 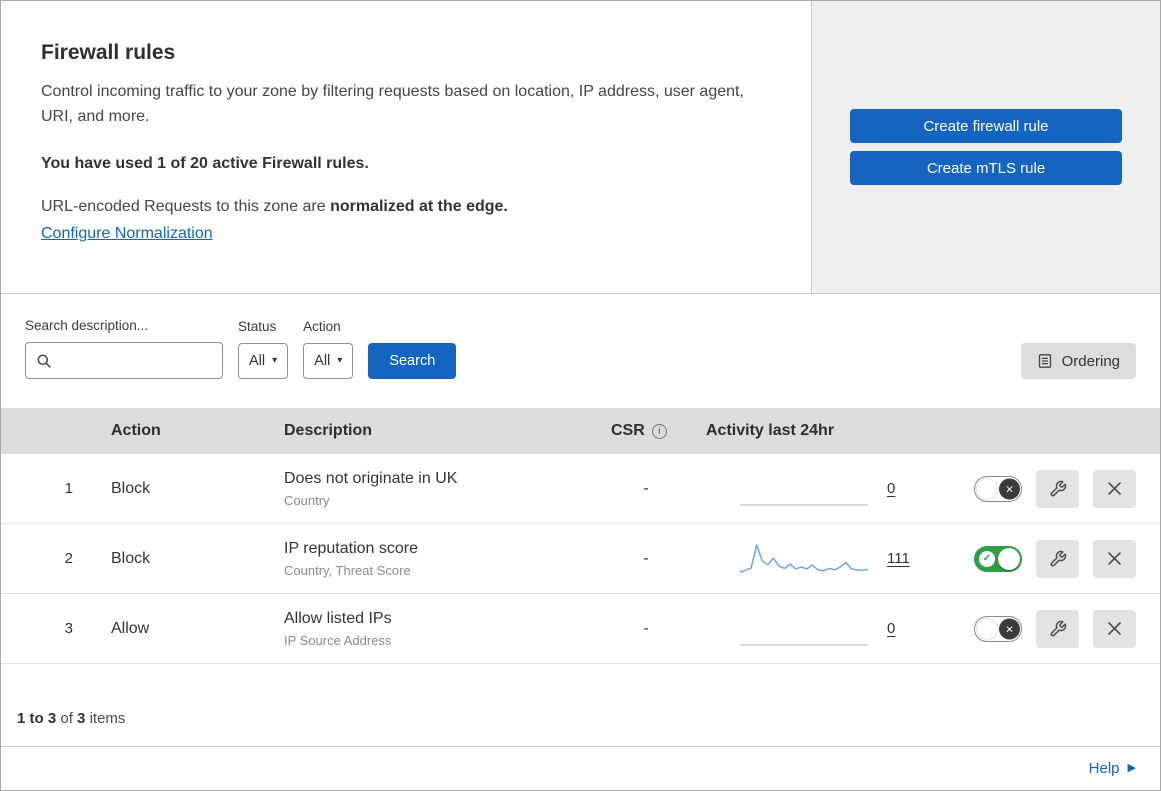 What do you see at coordinates (66, 718) in the screenshot?
I see `of-text: of` at bounding box center [66, 718].